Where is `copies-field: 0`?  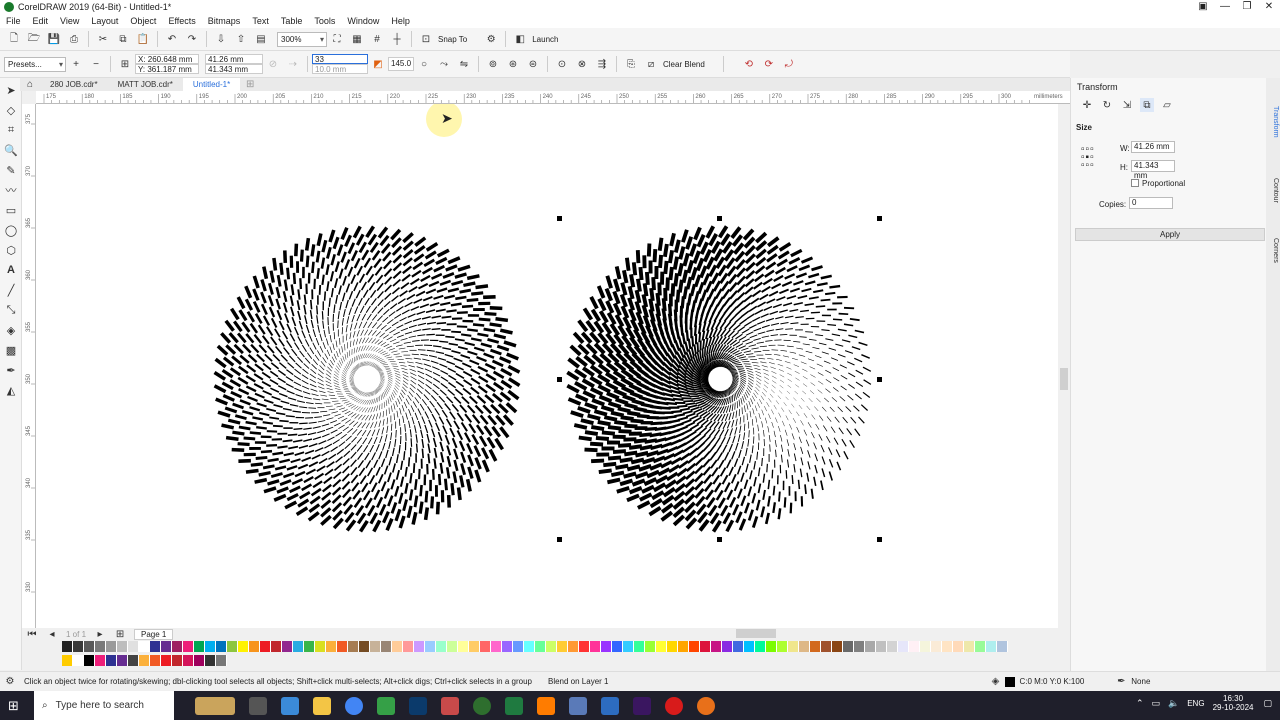
copies-field: 0 is located at coordinates (1151, 203).